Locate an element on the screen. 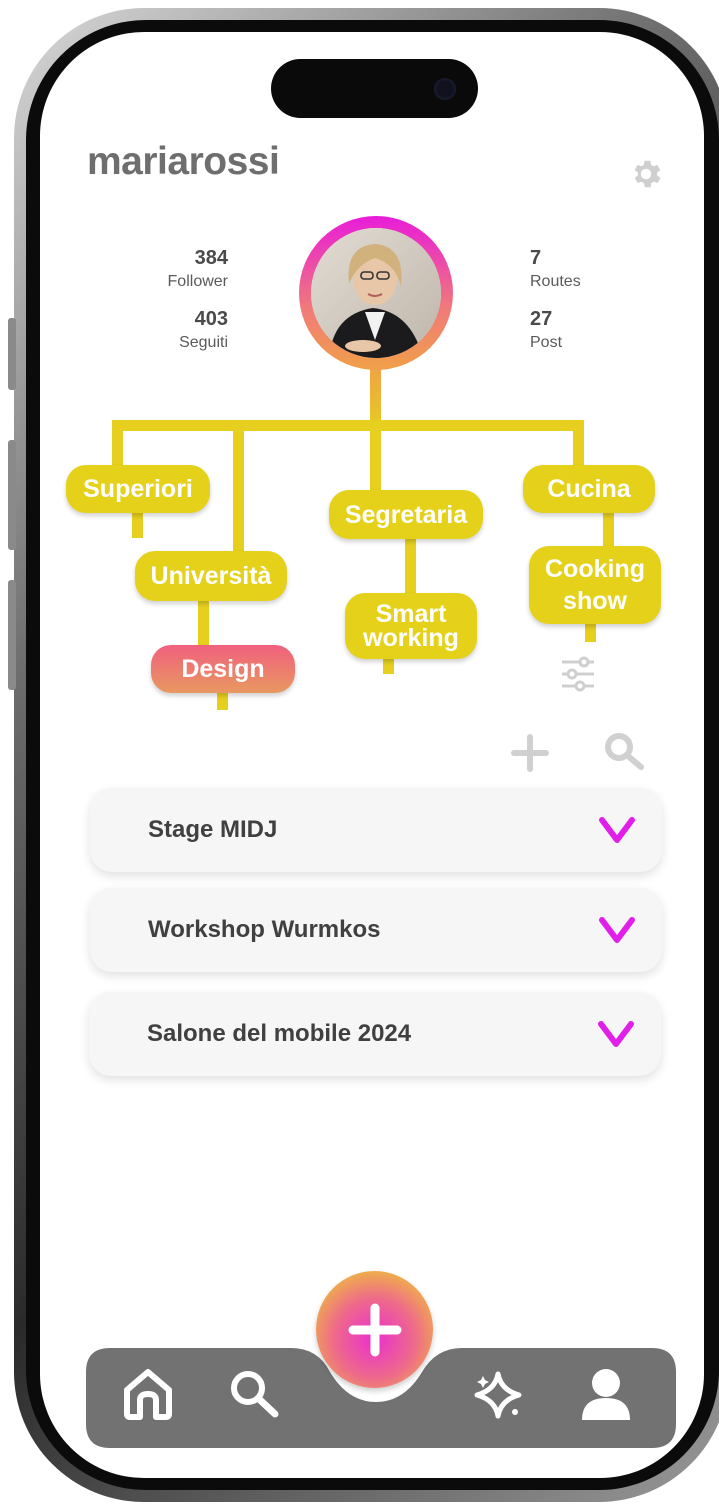  following-stat: 403 Seguiti is located at coordinates (179, 330).